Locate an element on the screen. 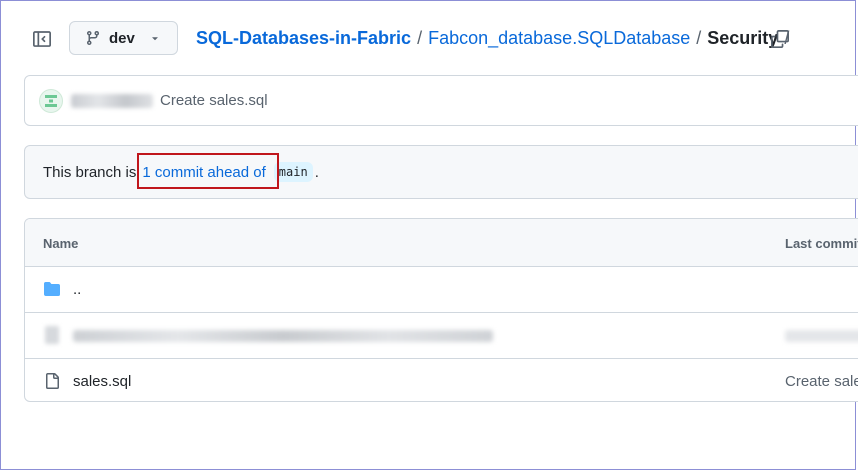 This screenshot has width=858, height=472. folder-icon is located at coordinates (52, 289).